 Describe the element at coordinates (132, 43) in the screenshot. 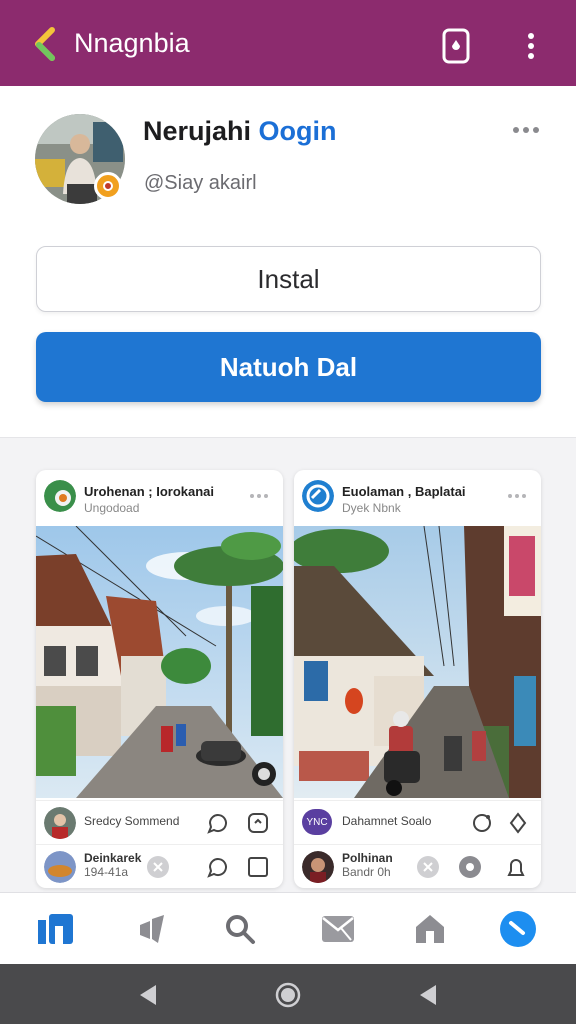

I see `app-title: Nnagnbia` at that location.